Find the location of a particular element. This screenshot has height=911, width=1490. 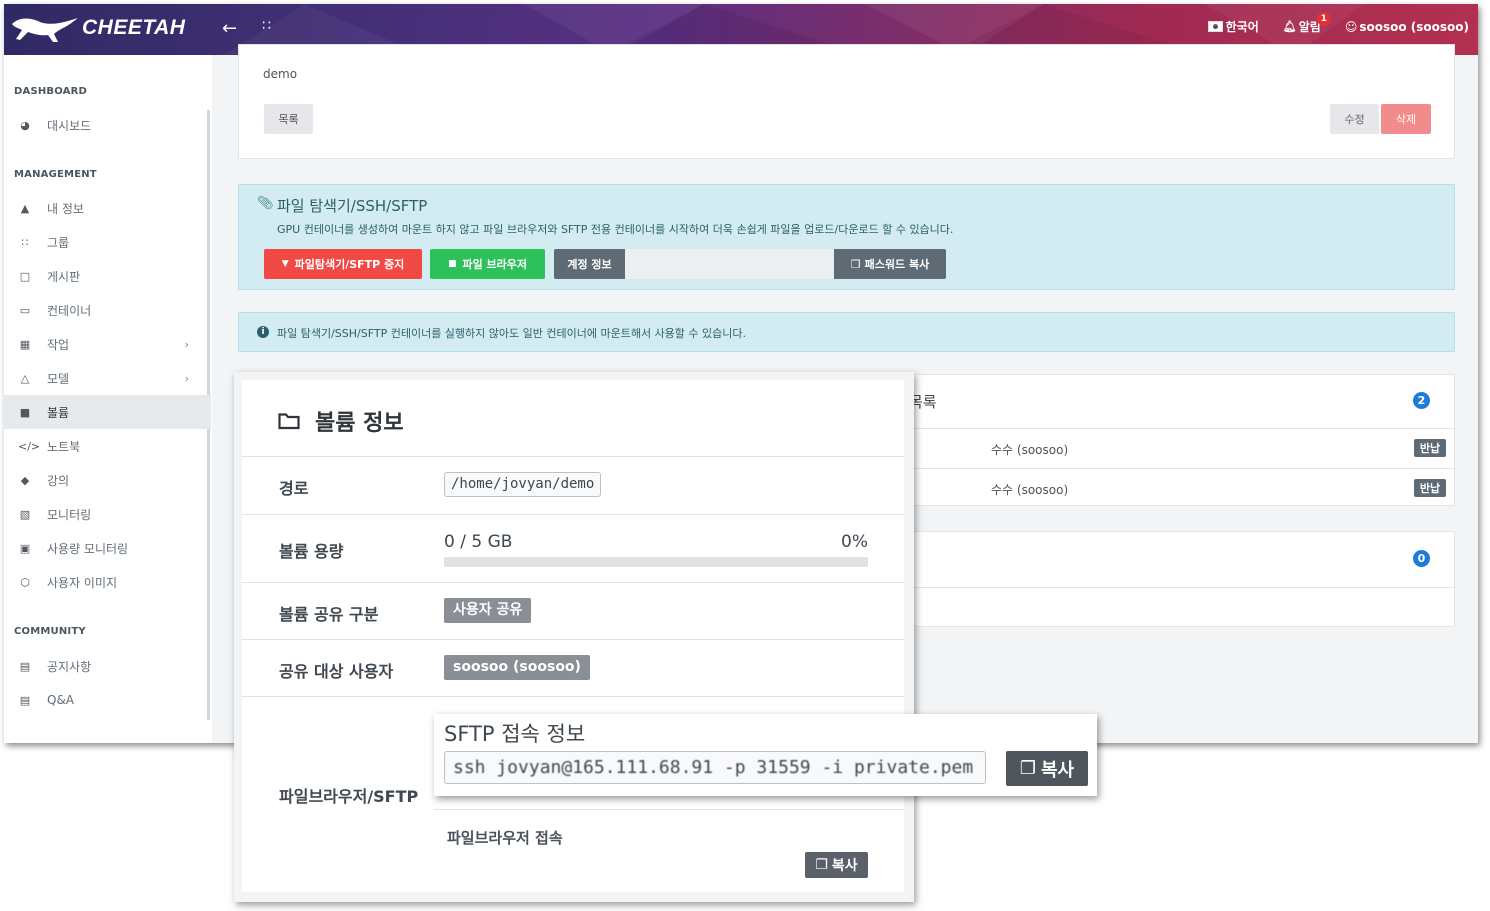

image-icon: ⬡ is located at coordinates (25, 582).